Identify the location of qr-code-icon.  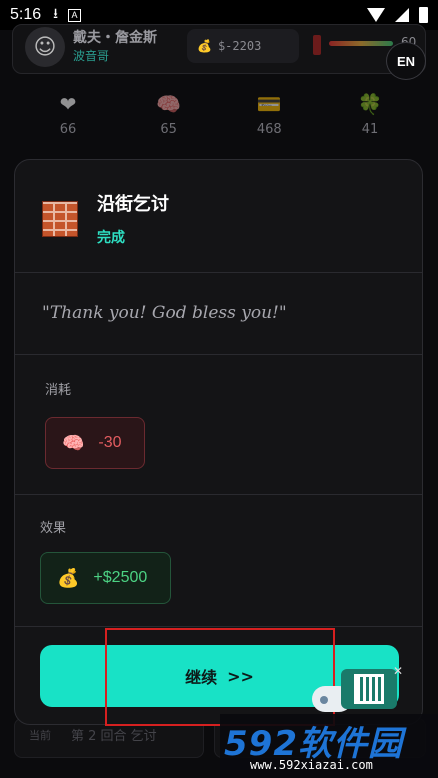
(369, 689).